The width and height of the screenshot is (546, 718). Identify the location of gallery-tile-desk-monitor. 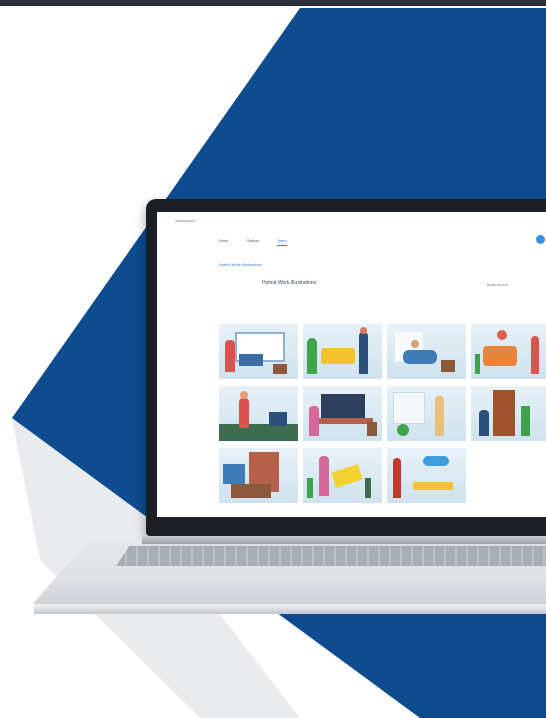
(342, 413).